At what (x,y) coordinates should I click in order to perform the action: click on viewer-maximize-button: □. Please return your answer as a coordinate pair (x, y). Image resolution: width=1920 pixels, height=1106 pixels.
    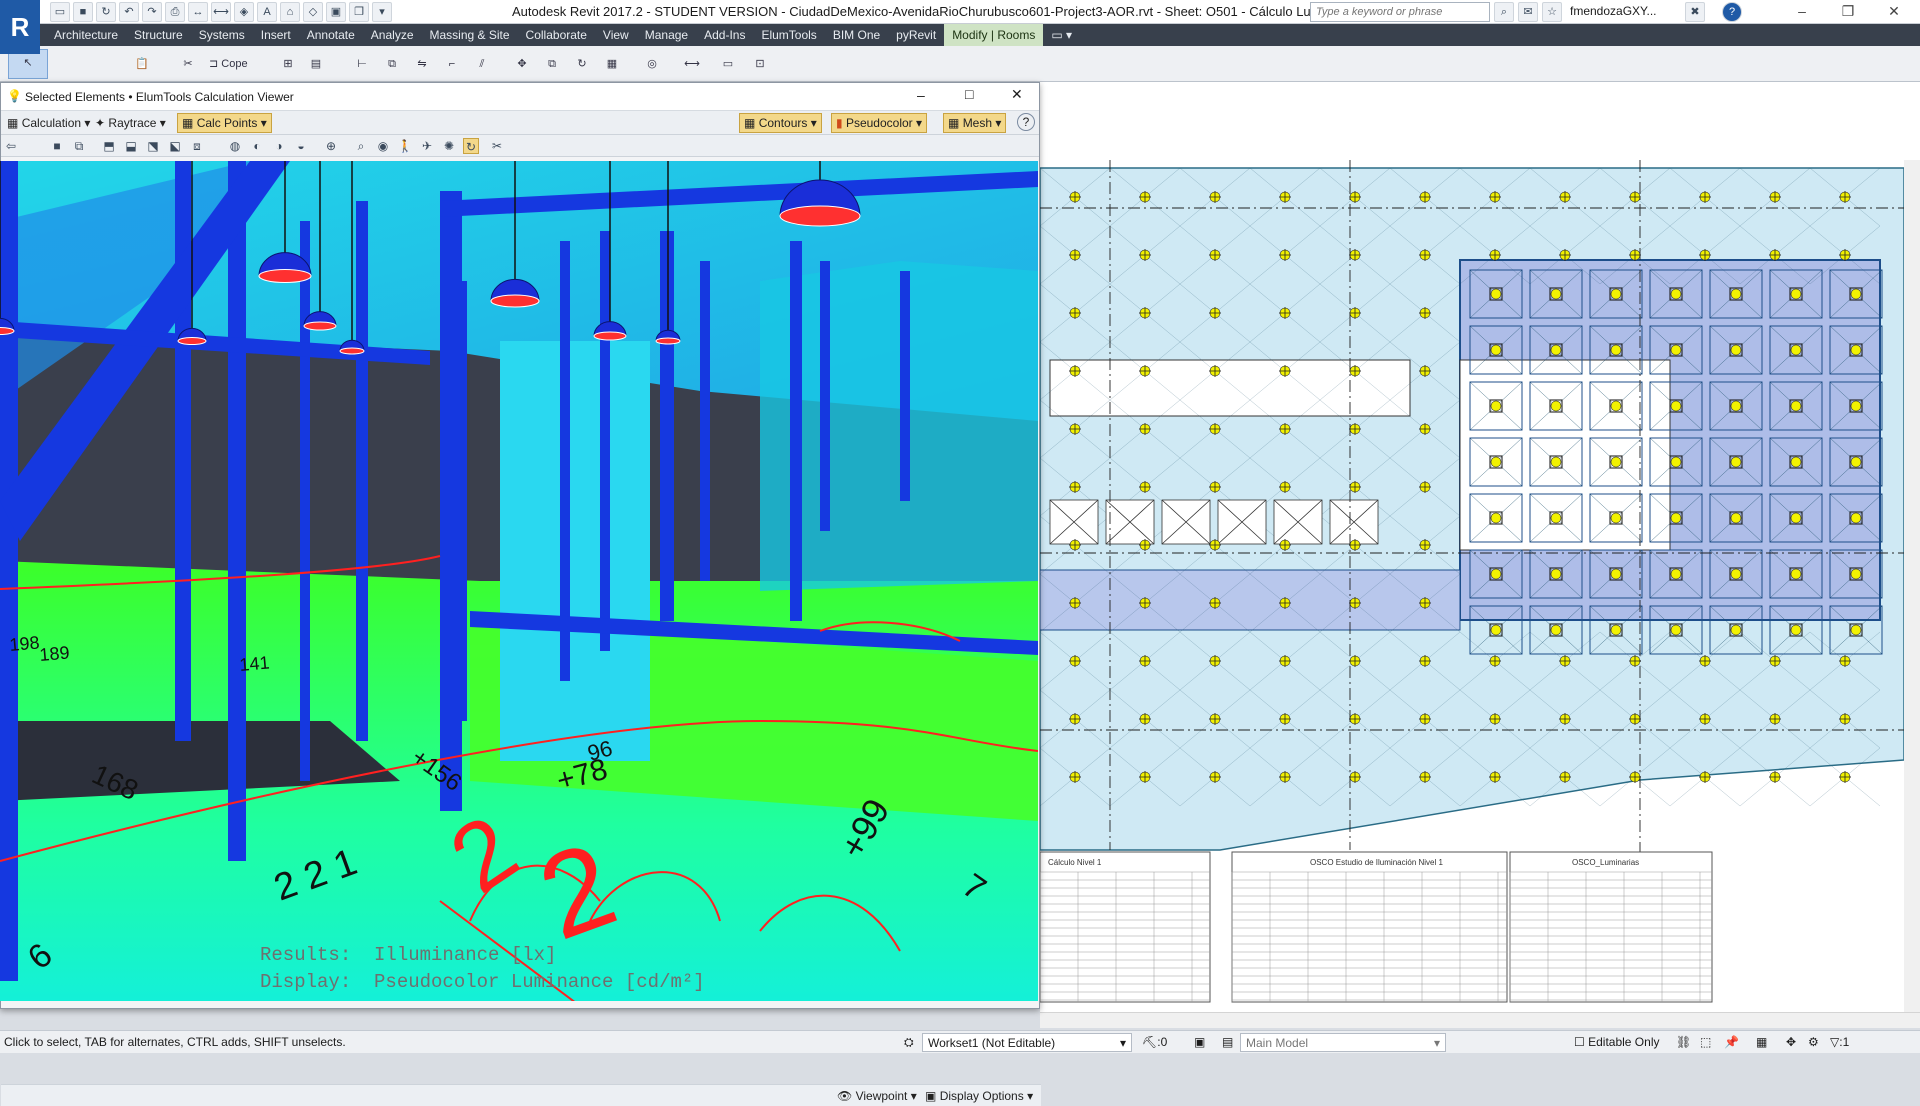
    Looking at the image, I should click on (969, 94).